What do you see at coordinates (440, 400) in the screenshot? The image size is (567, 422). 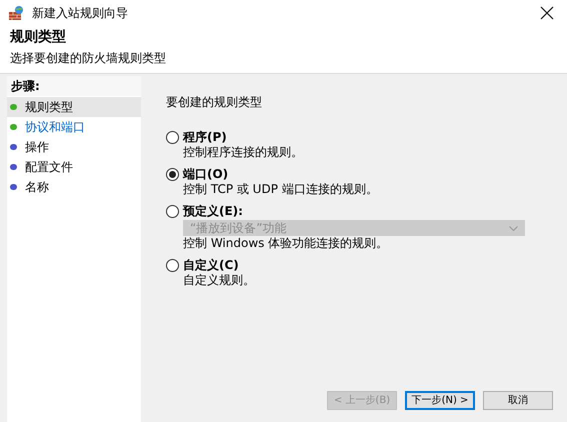 I see `wizard-button: 下一步(N) >` at bounding box center [440, 400].